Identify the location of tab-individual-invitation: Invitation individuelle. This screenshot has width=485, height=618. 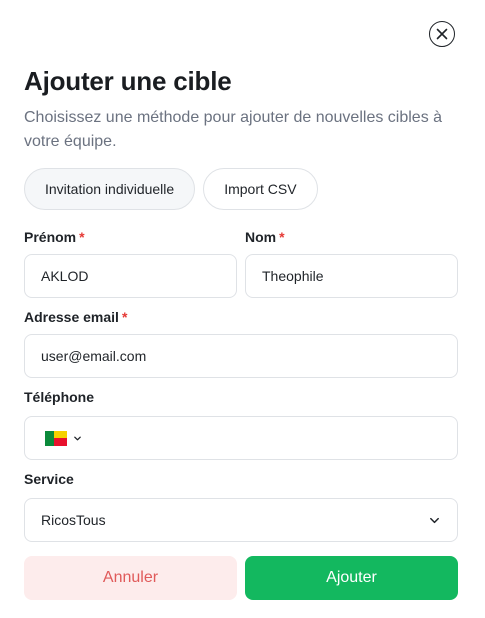
(110, 189).